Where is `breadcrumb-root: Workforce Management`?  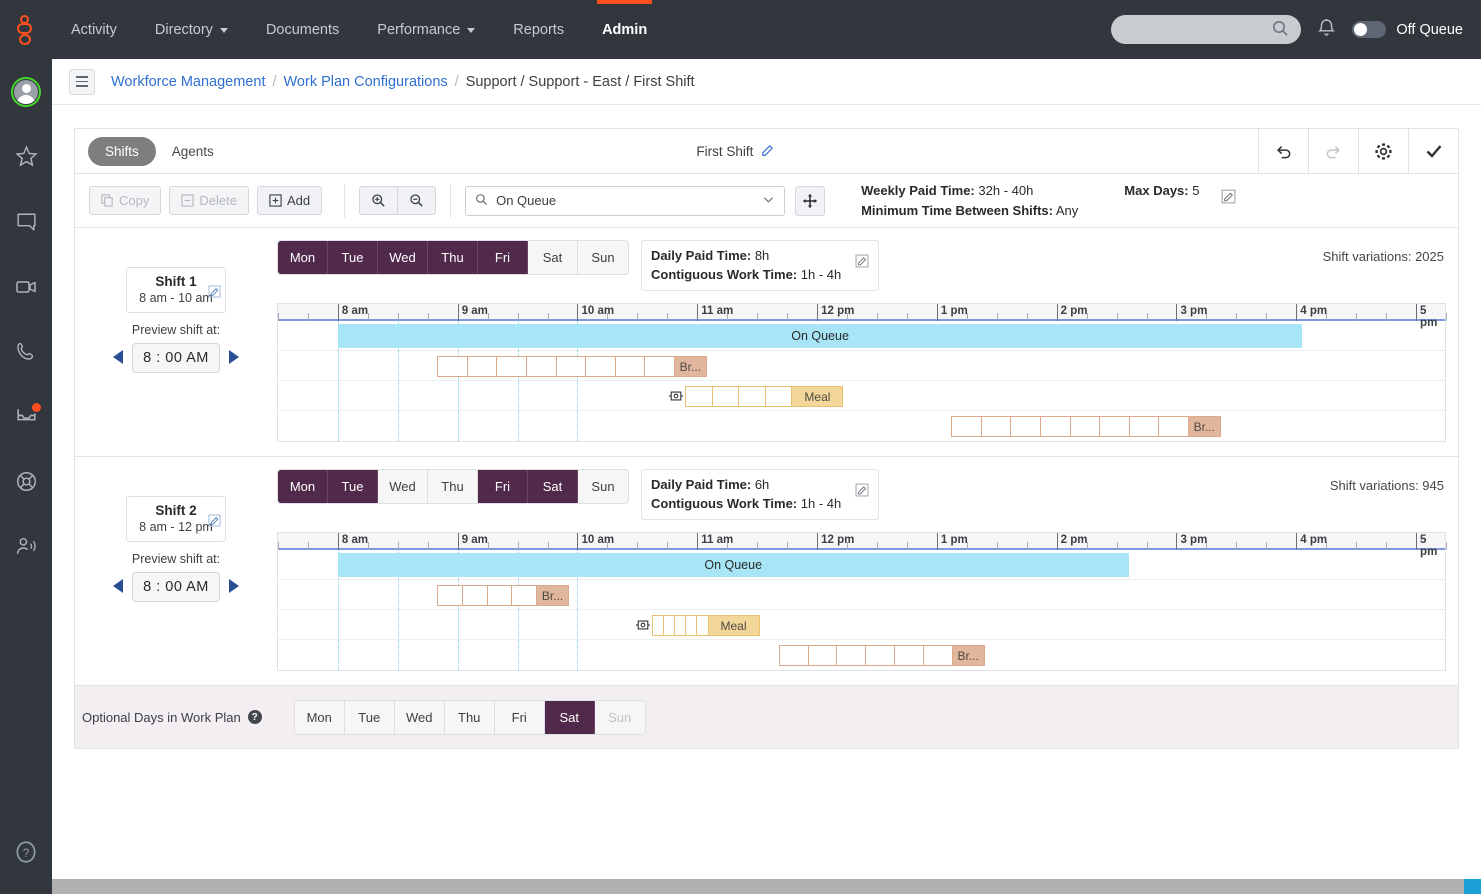 breadcrumb-root: Workforce Management is located at coordinates (188, 82).